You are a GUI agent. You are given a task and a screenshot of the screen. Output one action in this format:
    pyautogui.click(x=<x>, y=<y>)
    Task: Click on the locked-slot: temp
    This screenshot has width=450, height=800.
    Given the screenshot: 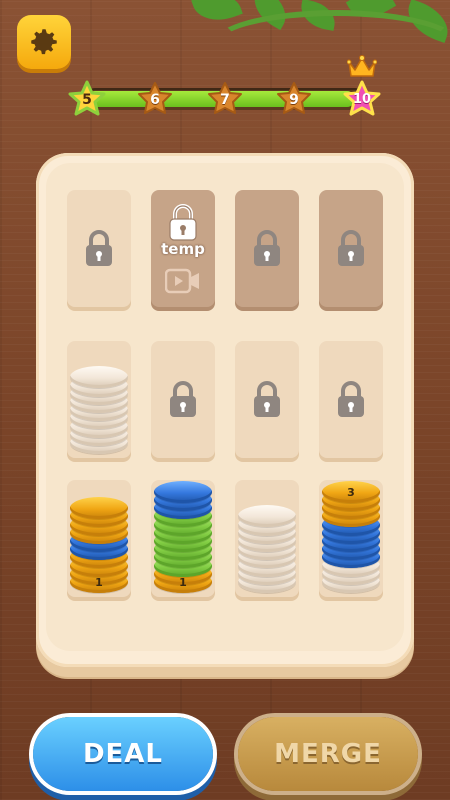 What is the action you would take?
    pyautogui.click(x=183, y=248)
    